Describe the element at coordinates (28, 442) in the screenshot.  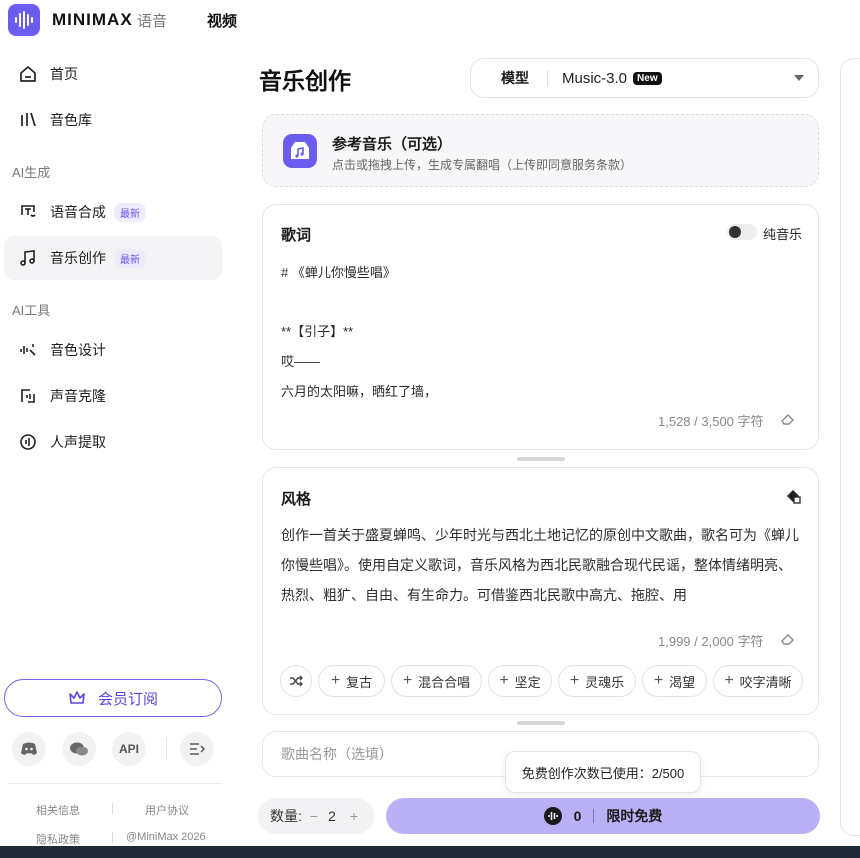
I see `vocal-extract-icon` at that location.